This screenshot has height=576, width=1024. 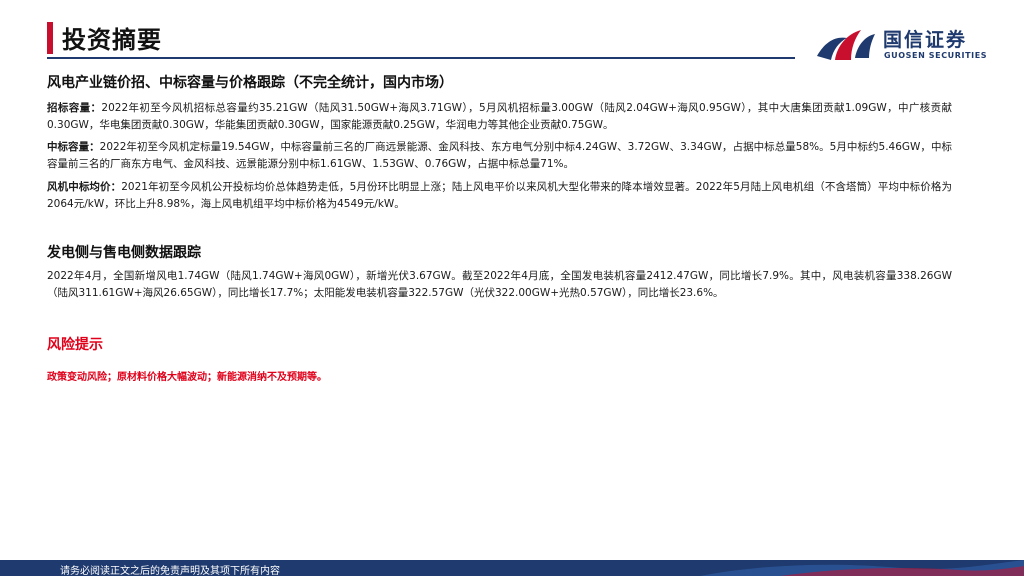 I want to click on page-footer: 请务必阅读正文之后的免责声明及其项下所有内容, so click(x=512, y=568).